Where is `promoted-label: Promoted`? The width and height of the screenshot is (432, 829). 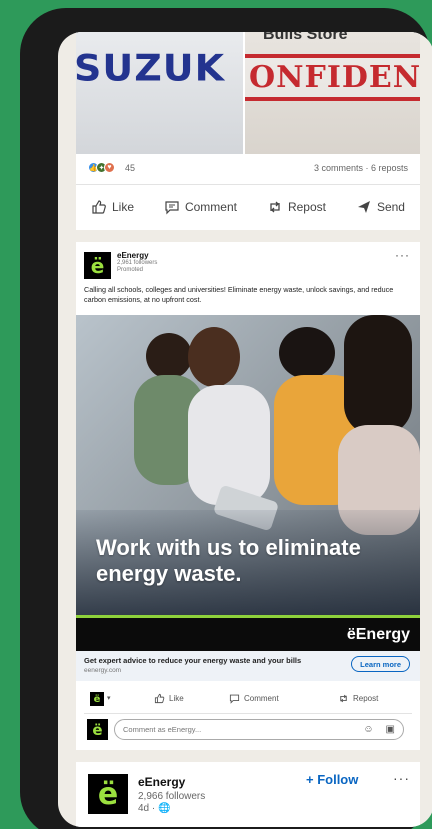 promoted-label: Promoted is located at coordinates (130, 270).